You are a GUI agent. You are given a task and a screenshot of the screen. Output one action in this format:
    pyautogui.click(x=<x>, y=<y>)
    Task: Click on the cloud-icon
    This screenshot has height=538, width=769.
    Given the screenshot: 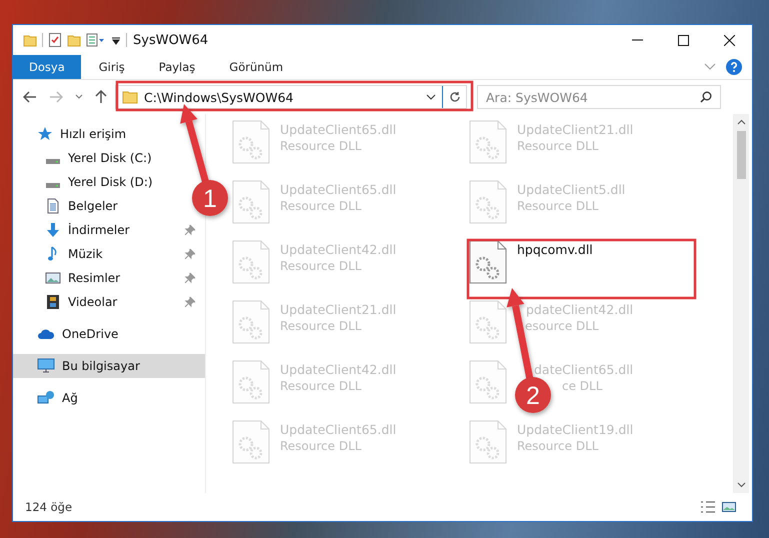 What is the action you would take?
    pyautogui.click(x=46, y=334)
    